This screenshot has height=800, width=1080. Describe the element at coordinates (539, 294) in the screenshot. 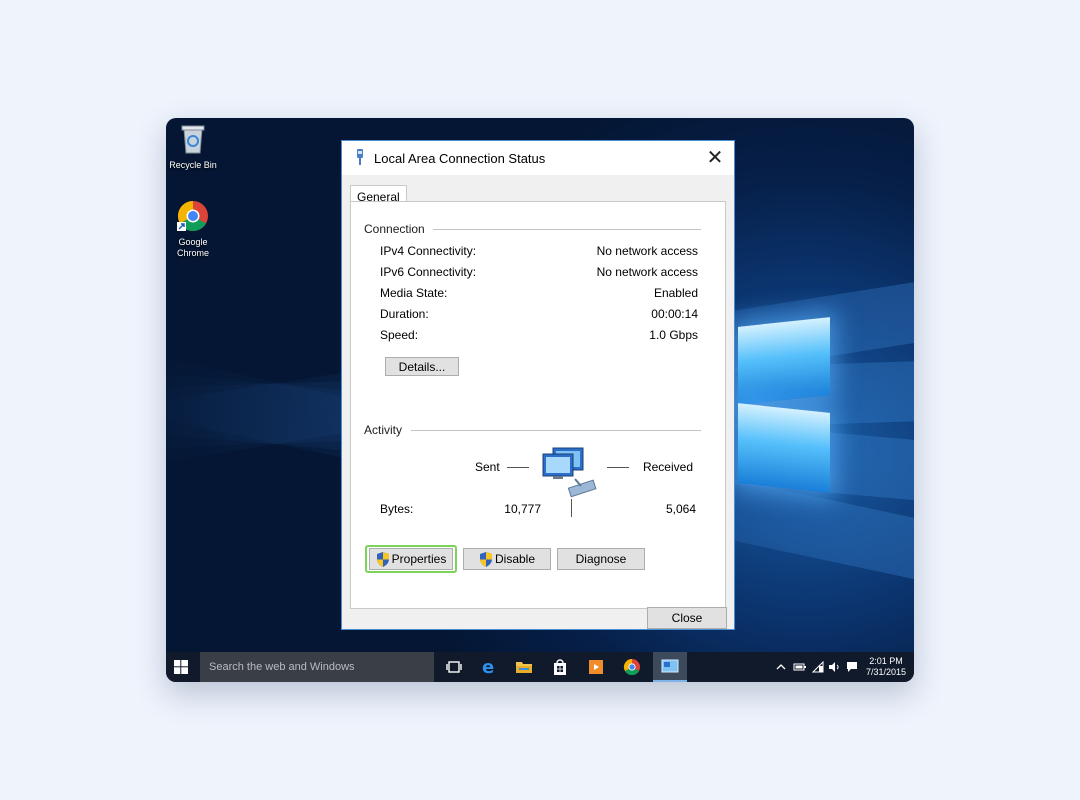

I see `info-row-media-state: Media State: Enabled` at that location.